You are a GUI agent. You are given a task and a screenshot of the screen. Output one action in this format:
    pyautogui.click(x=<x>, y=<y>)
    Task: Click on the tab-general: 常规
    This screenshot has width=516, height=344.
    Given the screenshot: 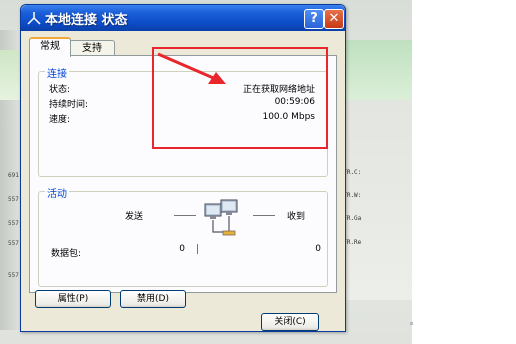 What is the action you would take?
    pyautogui.click(x=50, y=47)
    